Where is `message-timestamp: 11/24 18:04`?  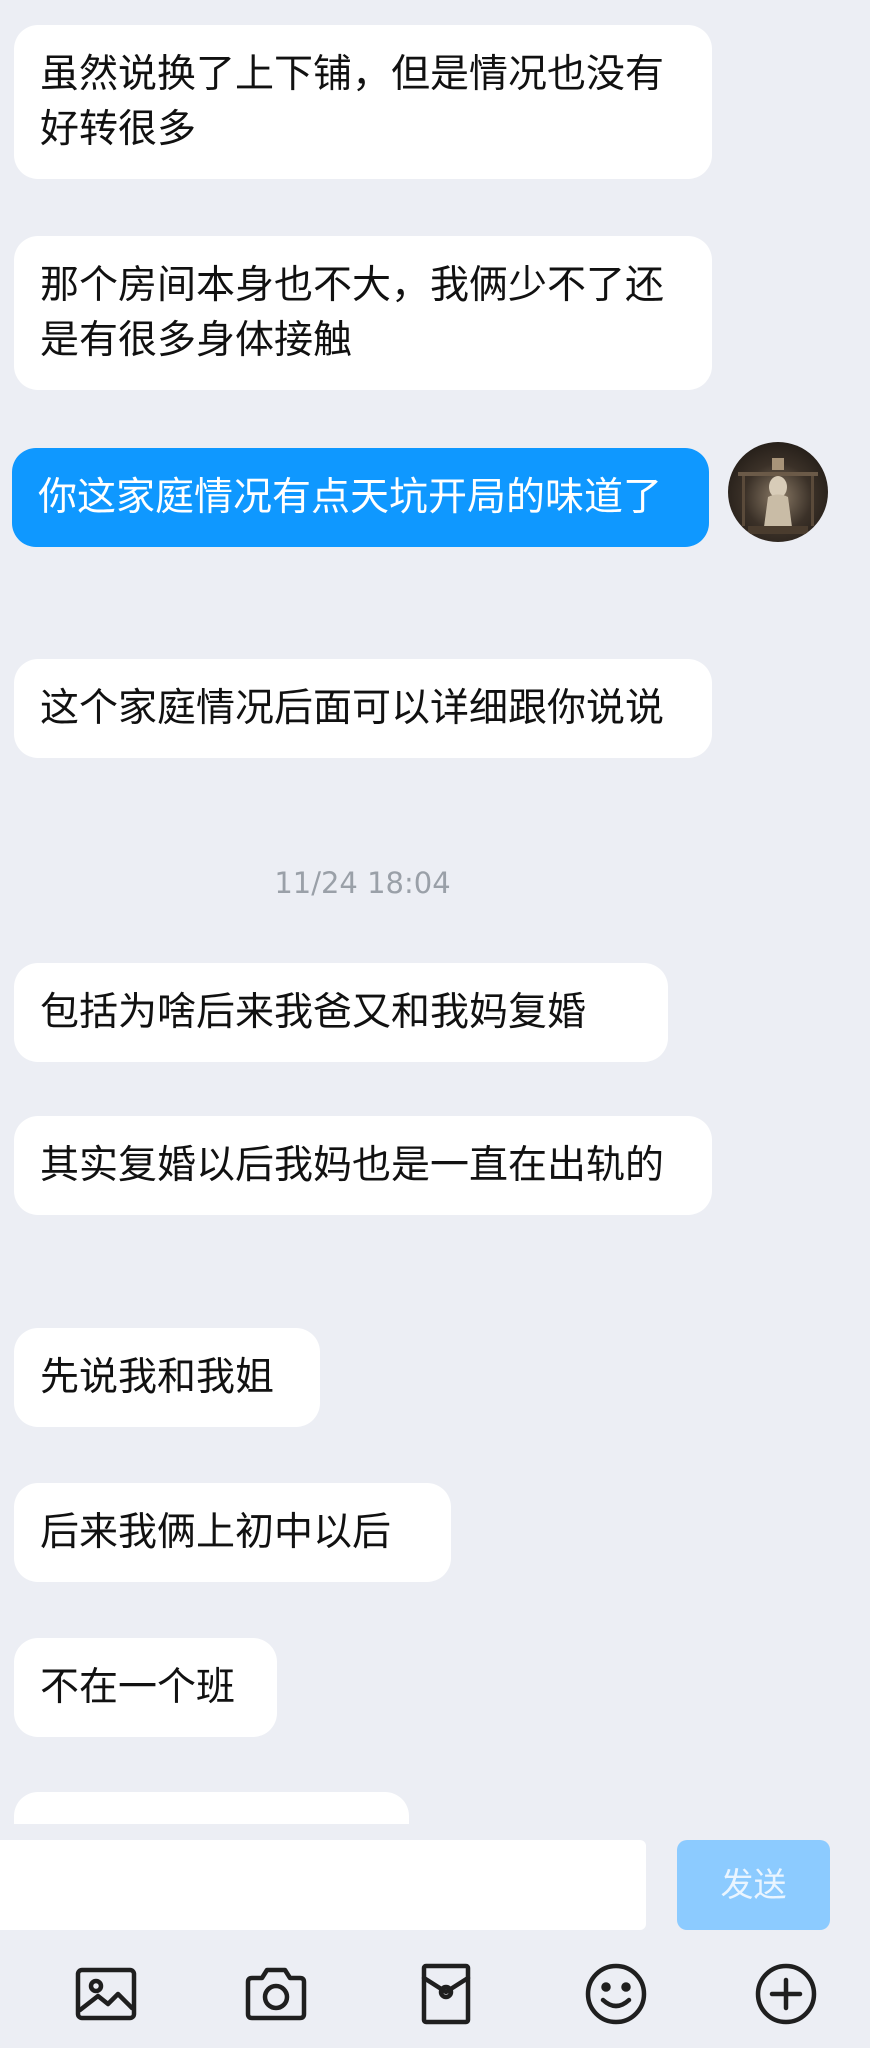
message-timestamp: 11/24 18:04 is located at coordinates (362, 883).